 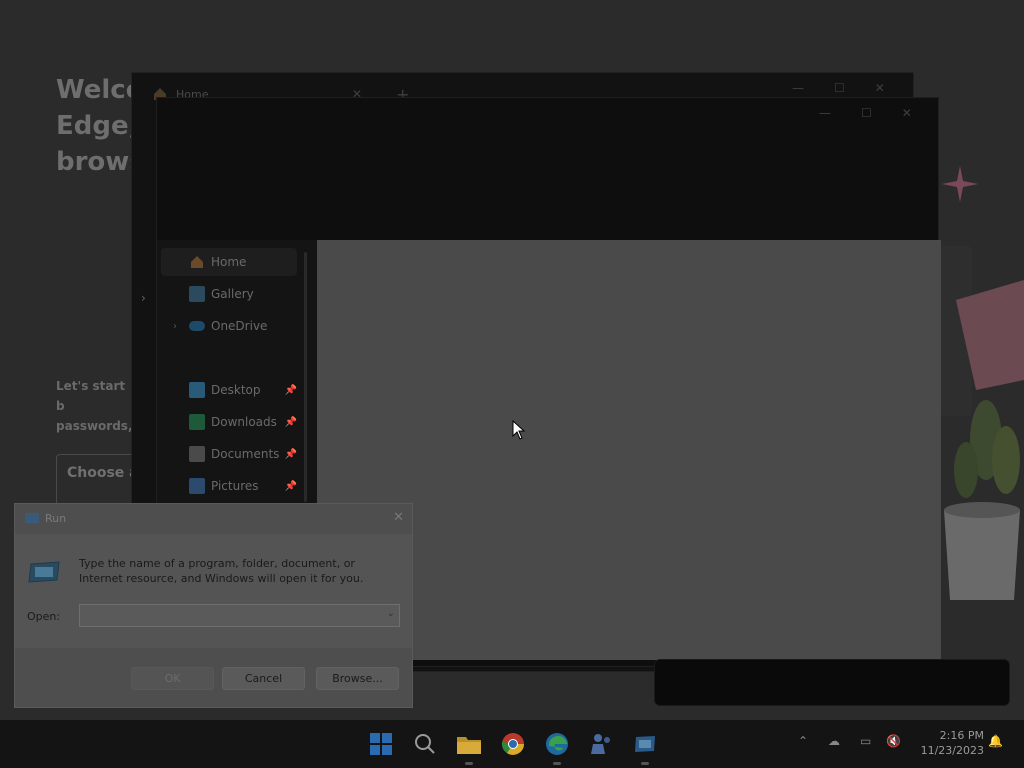 I want to click on network-icon: ▭, so click(x=865, y=741).